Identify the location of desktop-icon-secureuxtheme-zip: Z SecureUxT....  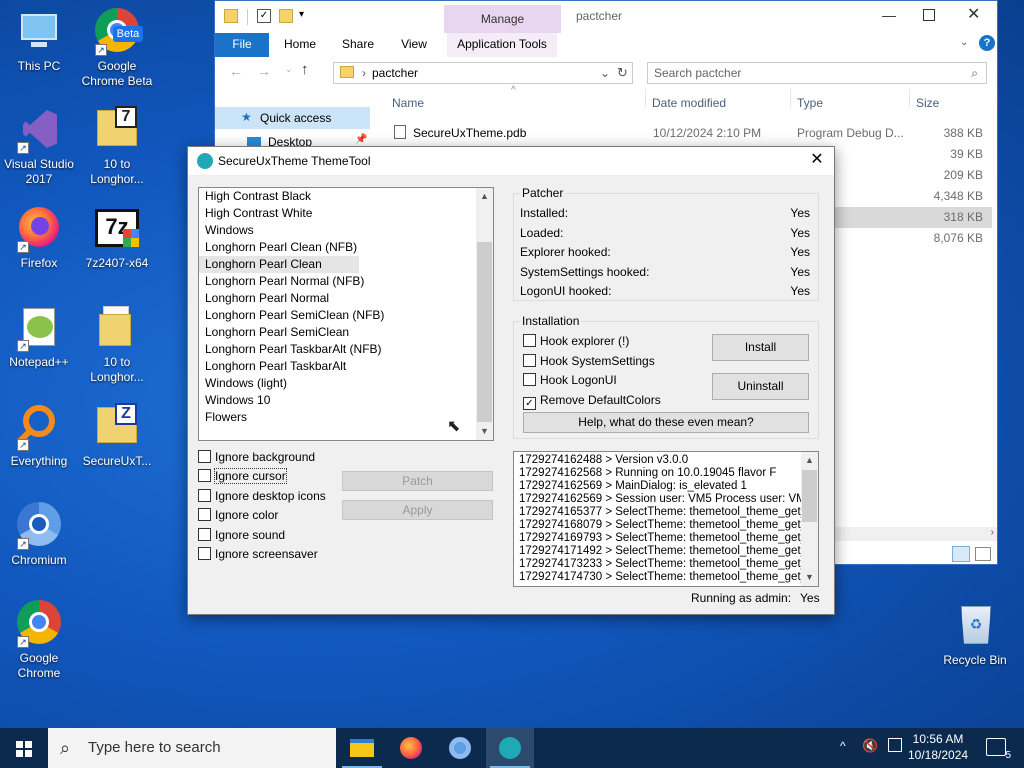
(117, 436).